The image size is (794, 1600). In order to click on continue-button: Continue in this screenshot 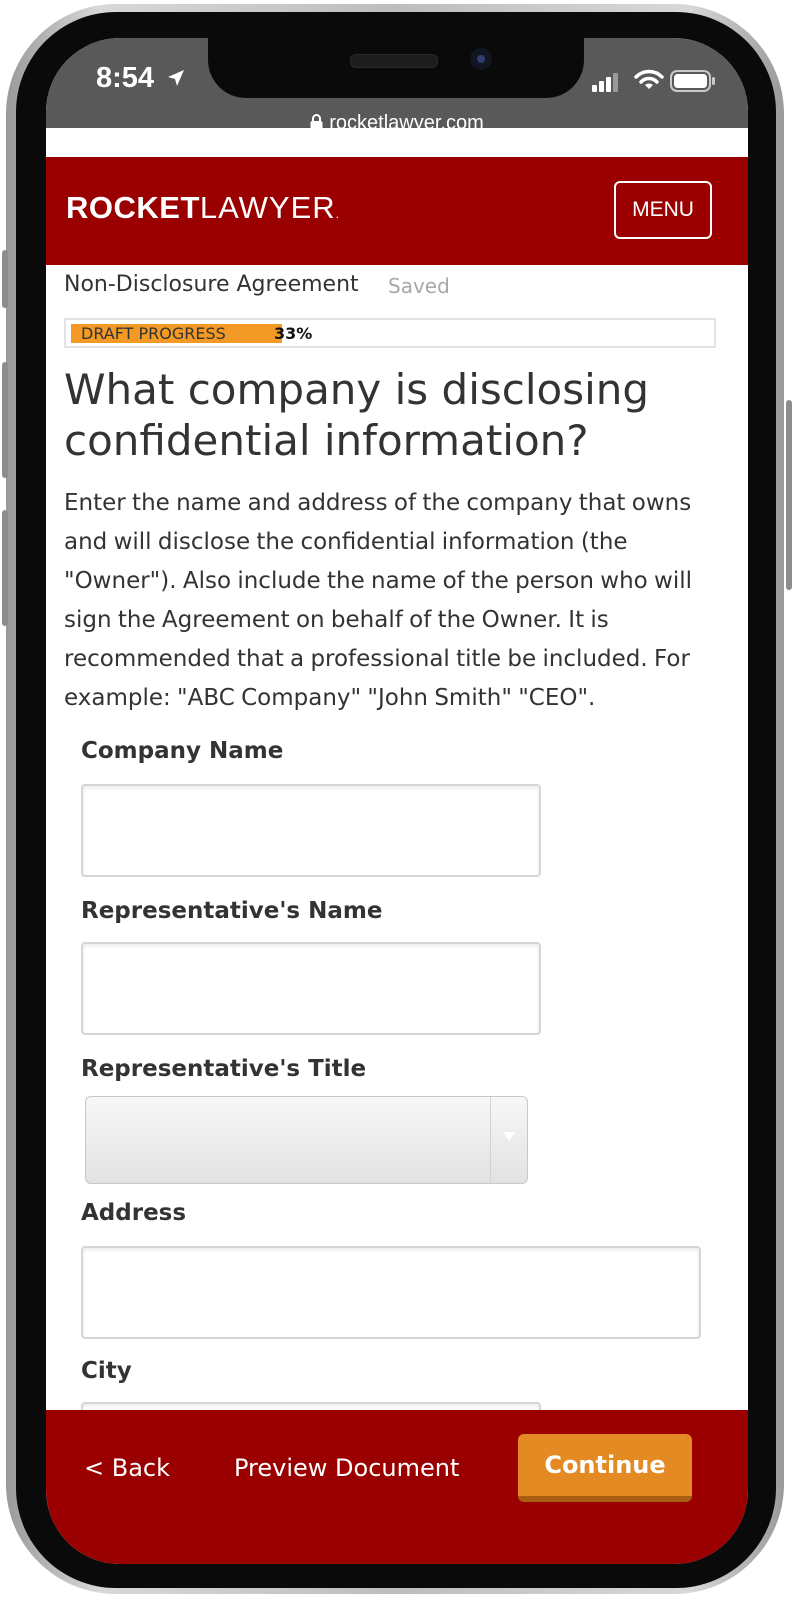, I will do `click(605, 1468)`.